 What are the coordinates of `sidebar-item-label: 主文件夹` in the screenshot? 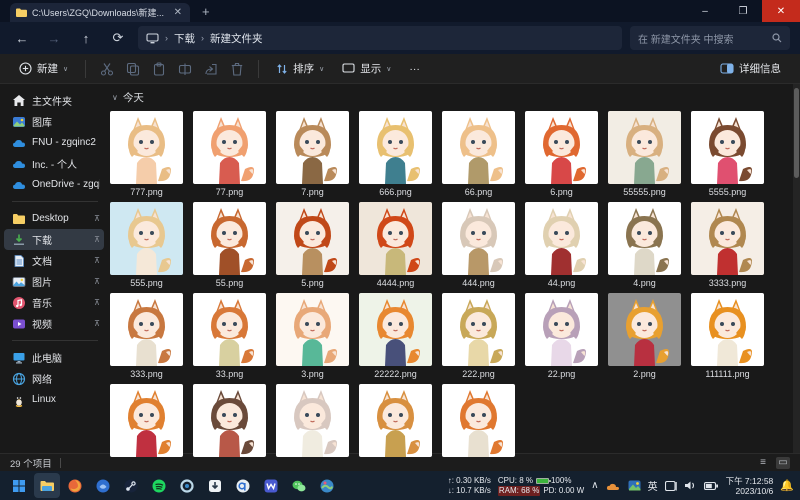 It's located at (52, 102).